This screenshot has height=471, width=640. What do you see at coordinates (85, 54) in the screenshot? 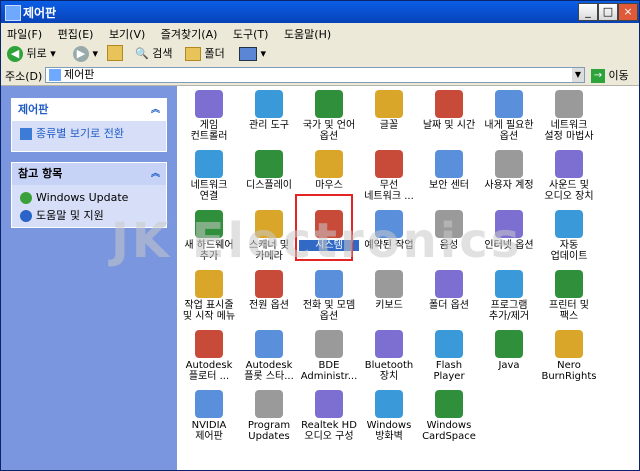
I see `forward-button: ▶ ▾` at bounding box center [85, 54].